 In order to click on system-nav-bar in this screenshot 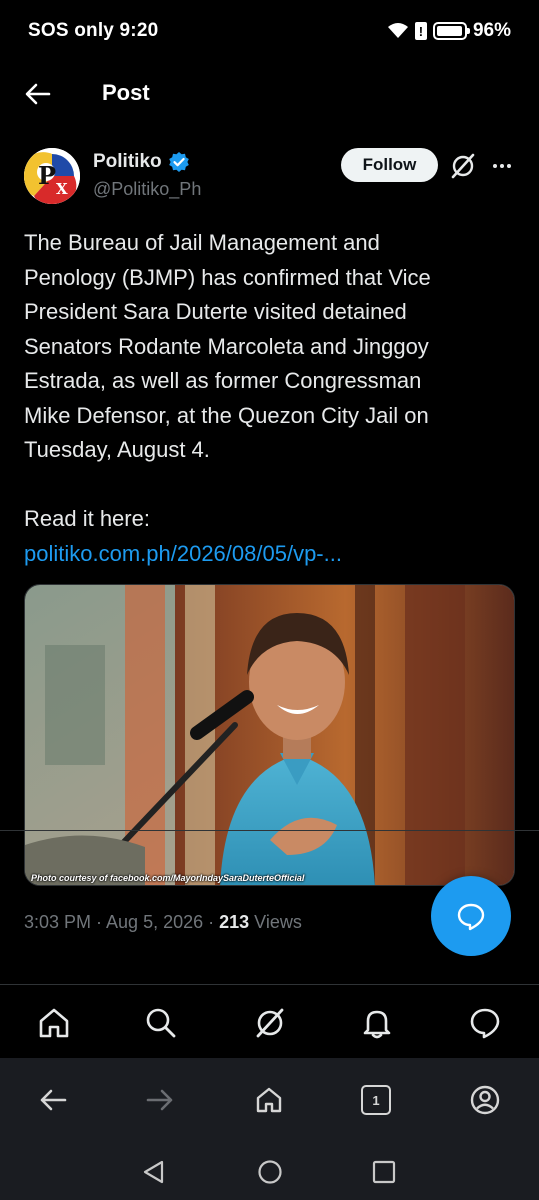, I will do `click(269, 1171)`.